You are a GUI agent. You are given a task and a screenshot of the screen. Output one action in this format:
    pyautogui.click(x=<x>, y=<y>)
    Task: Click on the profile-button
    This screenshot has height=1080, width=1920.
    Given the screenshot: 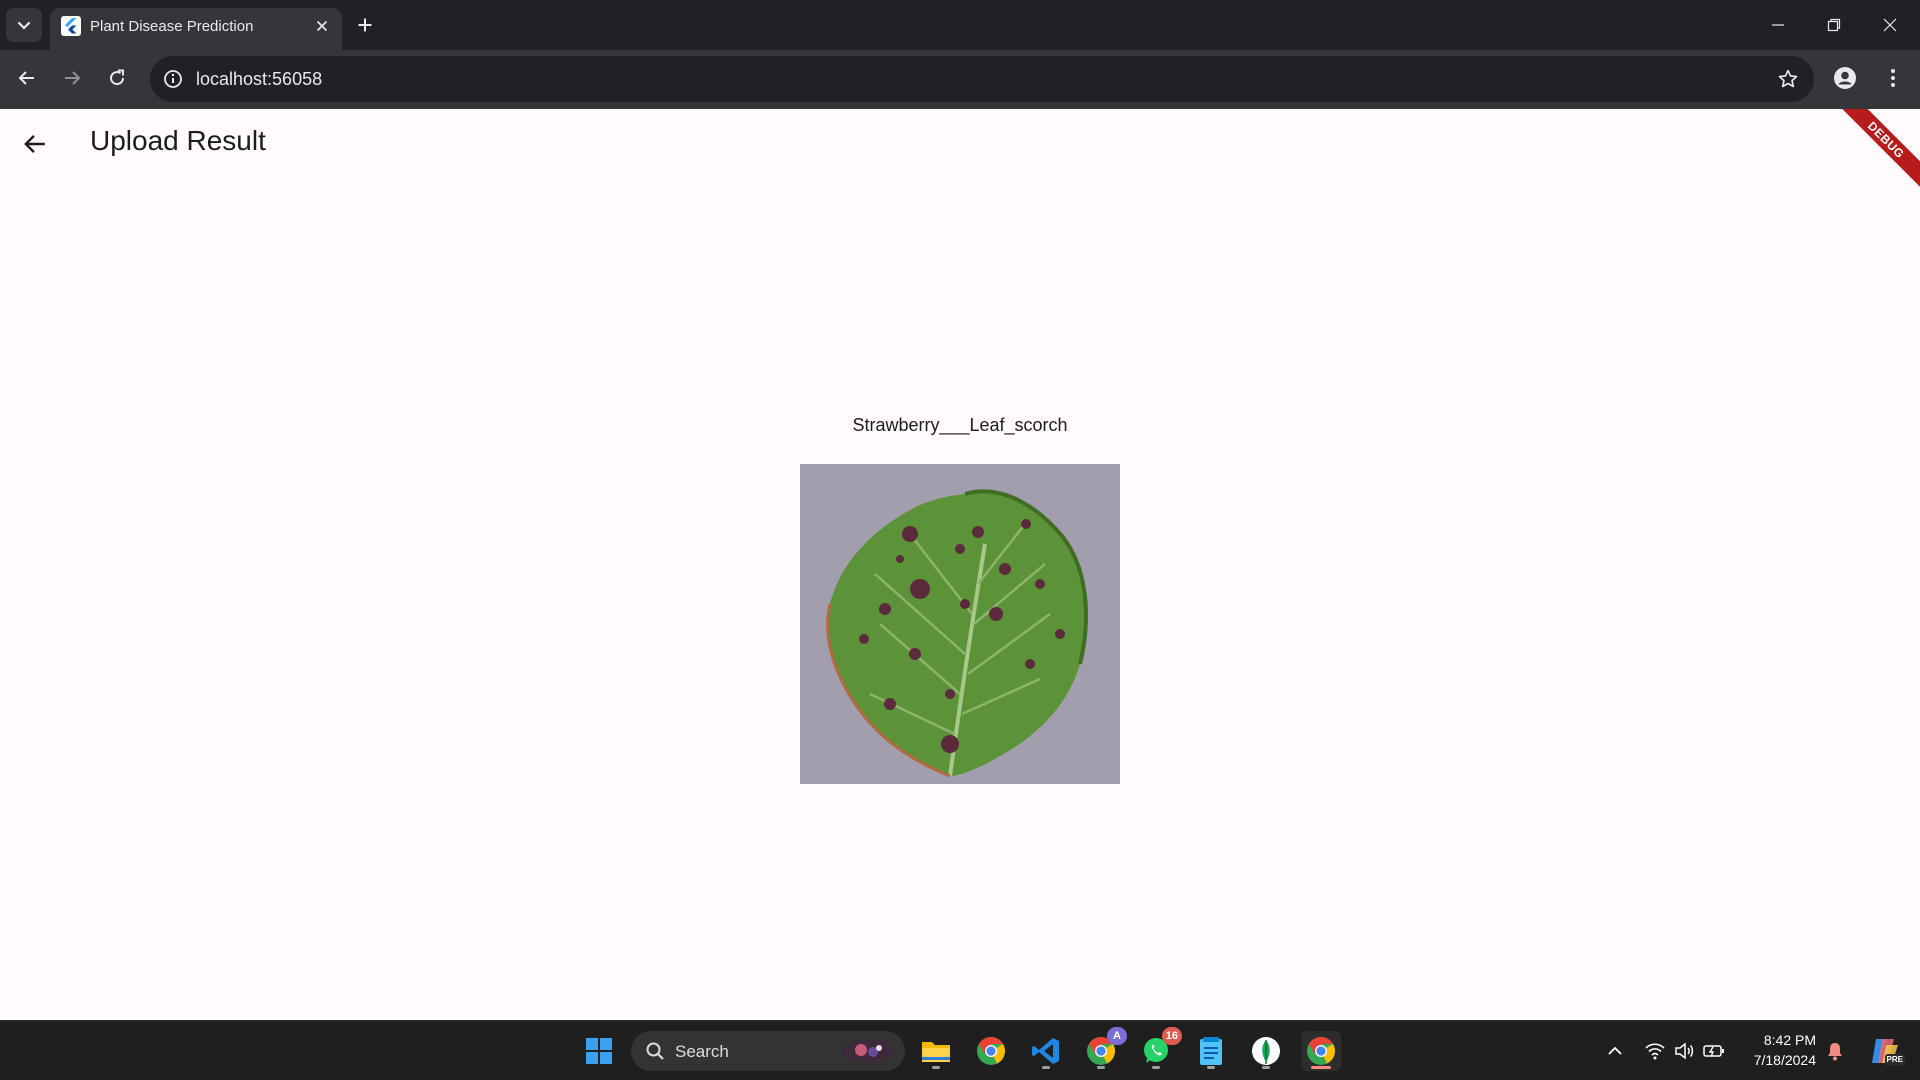 What is the action you would take?
    pyautogui.click(x=1845, y=78)
    